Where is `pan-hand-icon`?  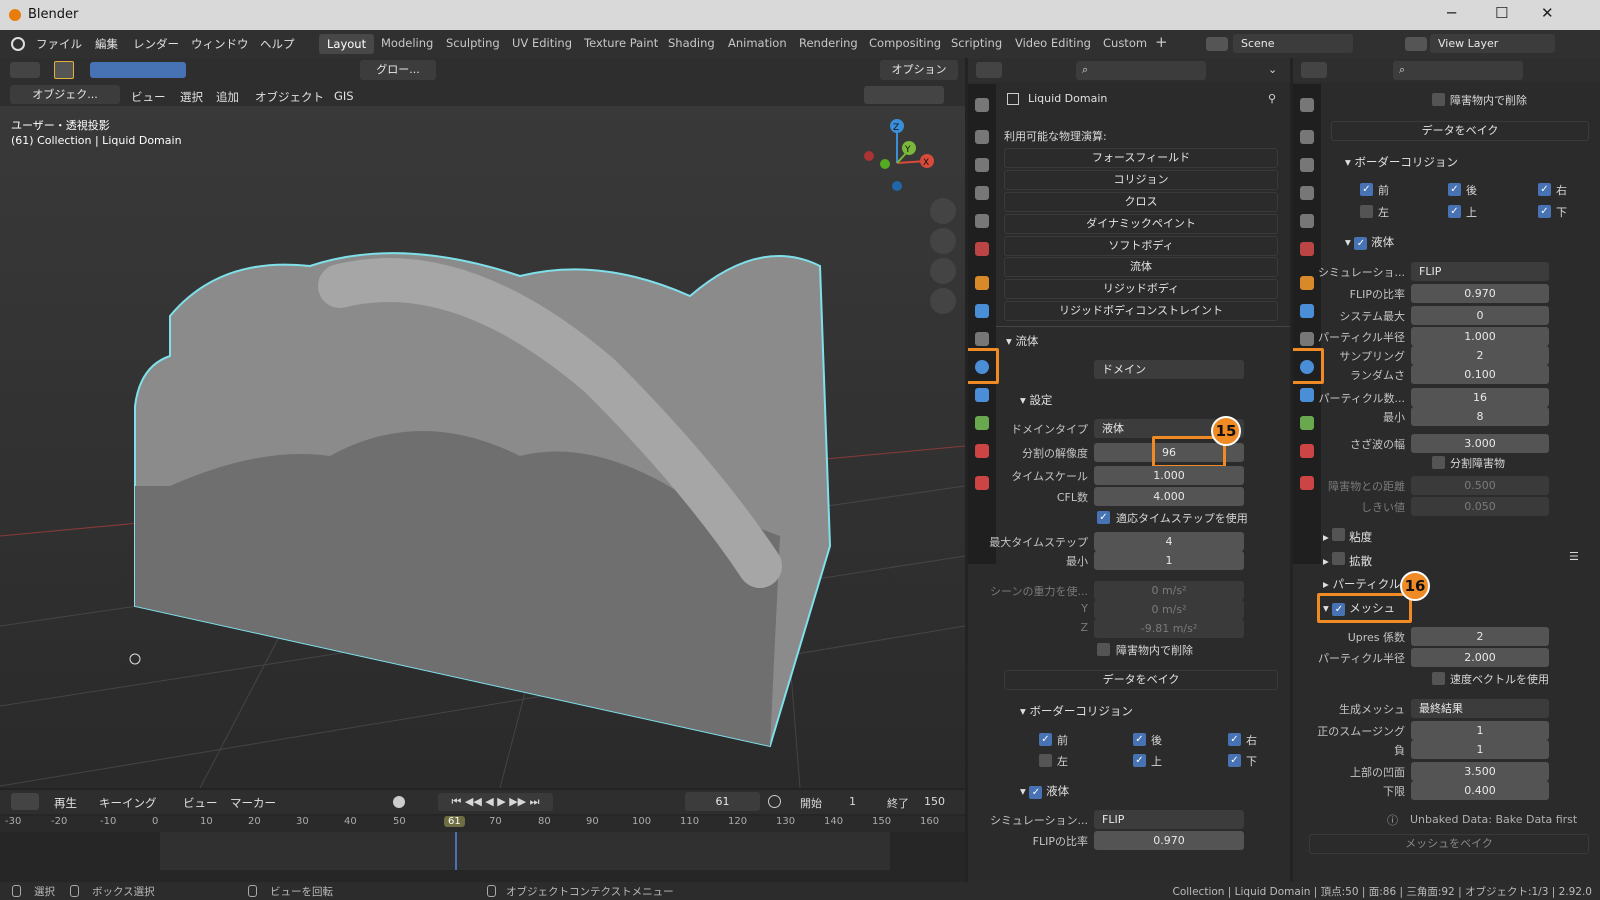 pan-hand-icon is located at coordinates (943, 241).